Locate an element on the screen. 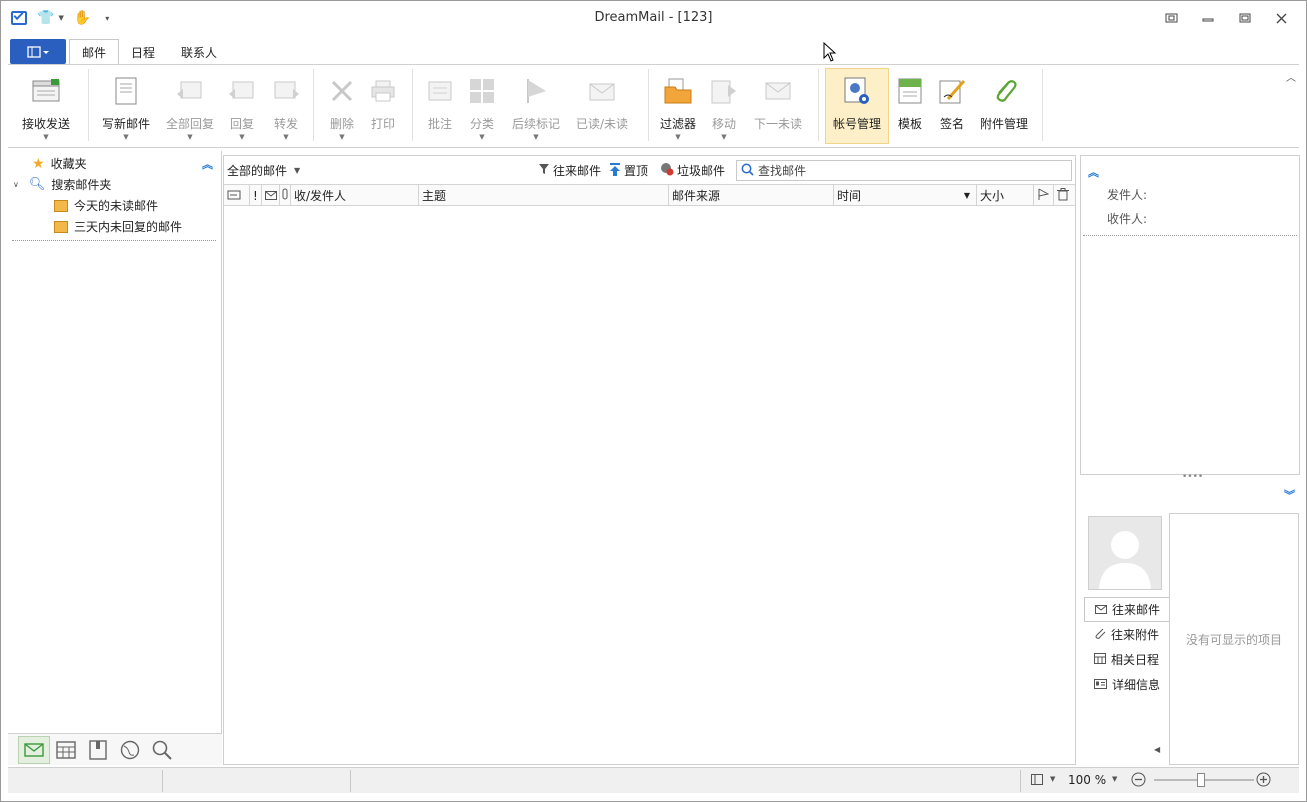 This screenshot has width=1307, height=802. compose-icon is located at coordinates (126, 91).